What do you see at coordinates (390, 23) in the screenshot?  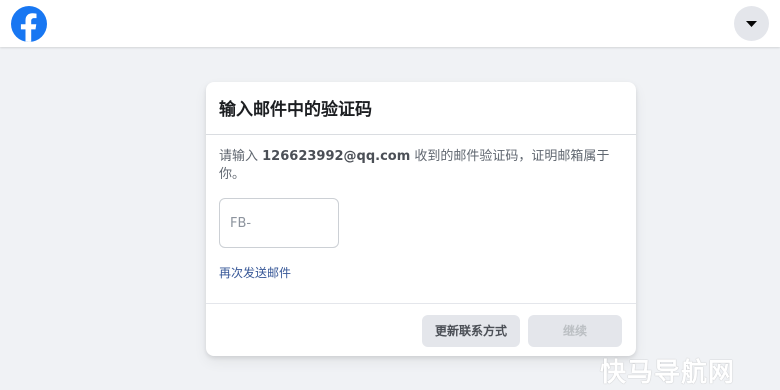 I see `top-navigation-bar` at bounding box center [390, 23].